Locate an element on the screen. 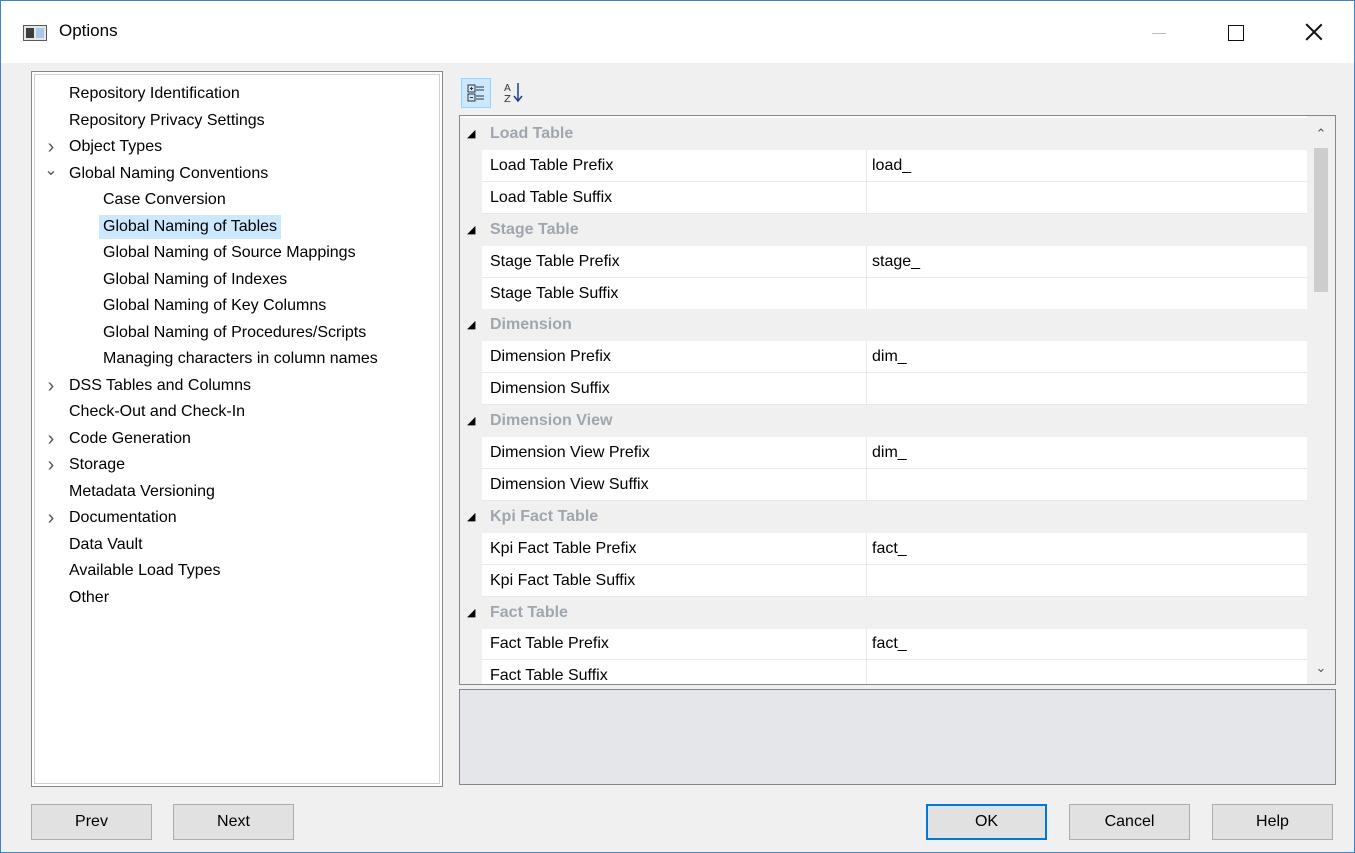 The width and height of the screenshot is (1355, 853). tree-item: Case Conversion is located at coordinates (235, 200).